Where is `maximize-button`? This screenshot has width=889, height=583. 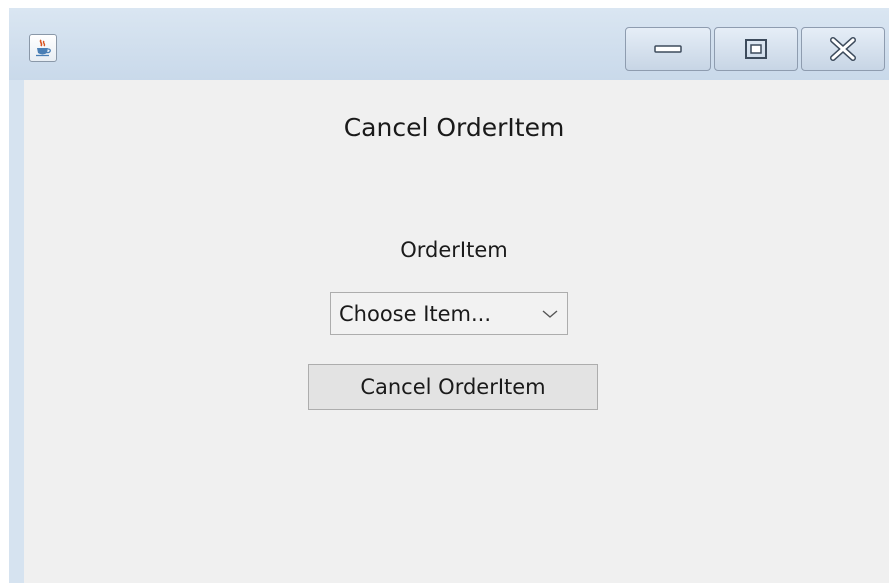
maximize-button is located at coordinates (756, 49).